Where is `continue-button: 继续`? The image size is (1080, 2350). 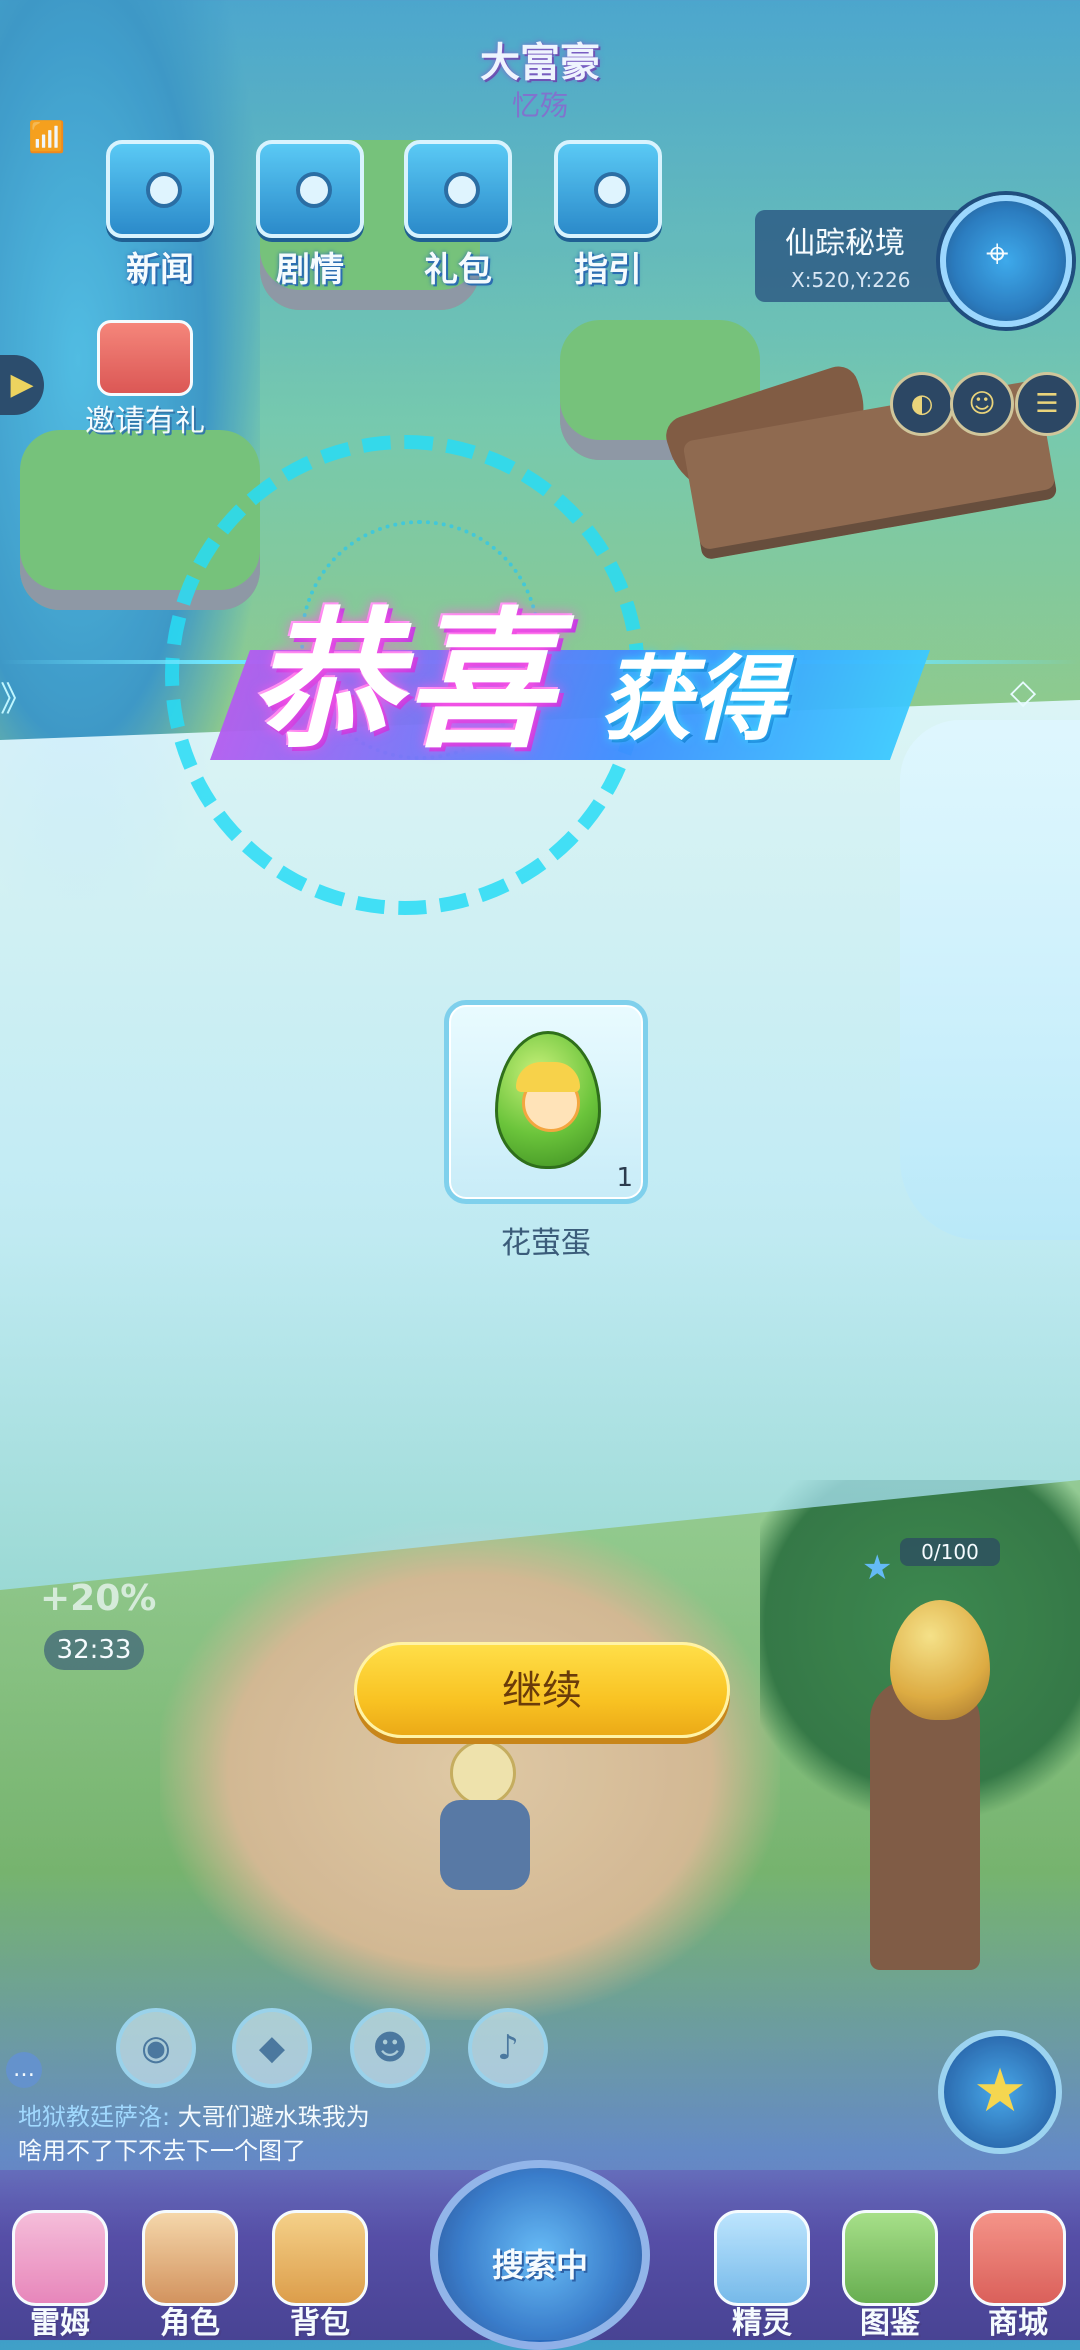 continue-button: 继续 is located at coordinates (542, 1690).